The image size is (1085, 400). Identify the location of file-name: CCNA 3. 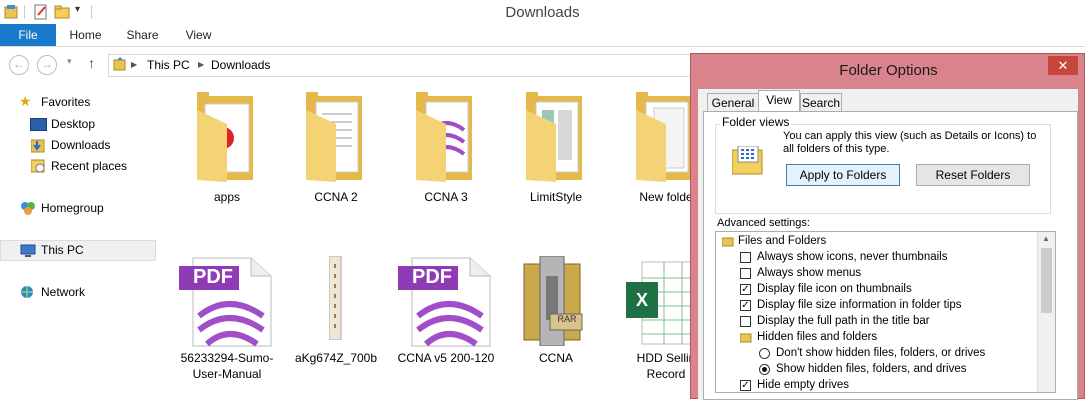
(446, 197).